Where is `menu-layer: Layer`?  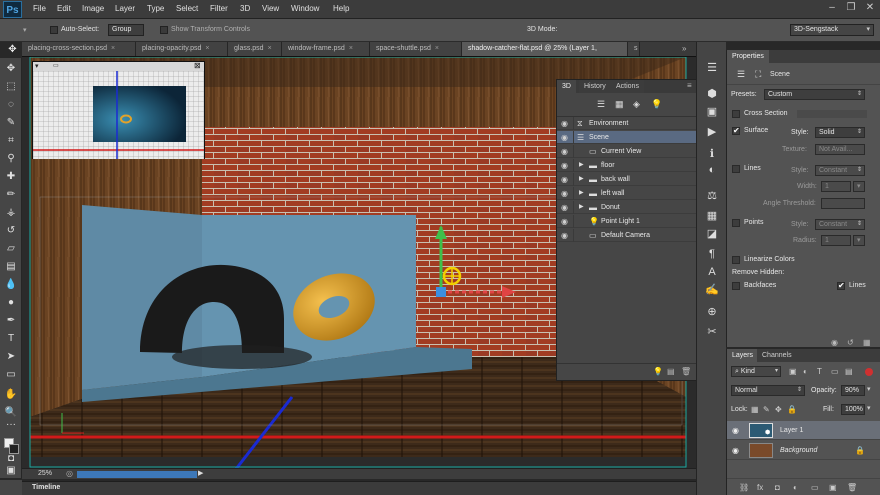
menu-layer: Layer is located at coordinates (125, 8).